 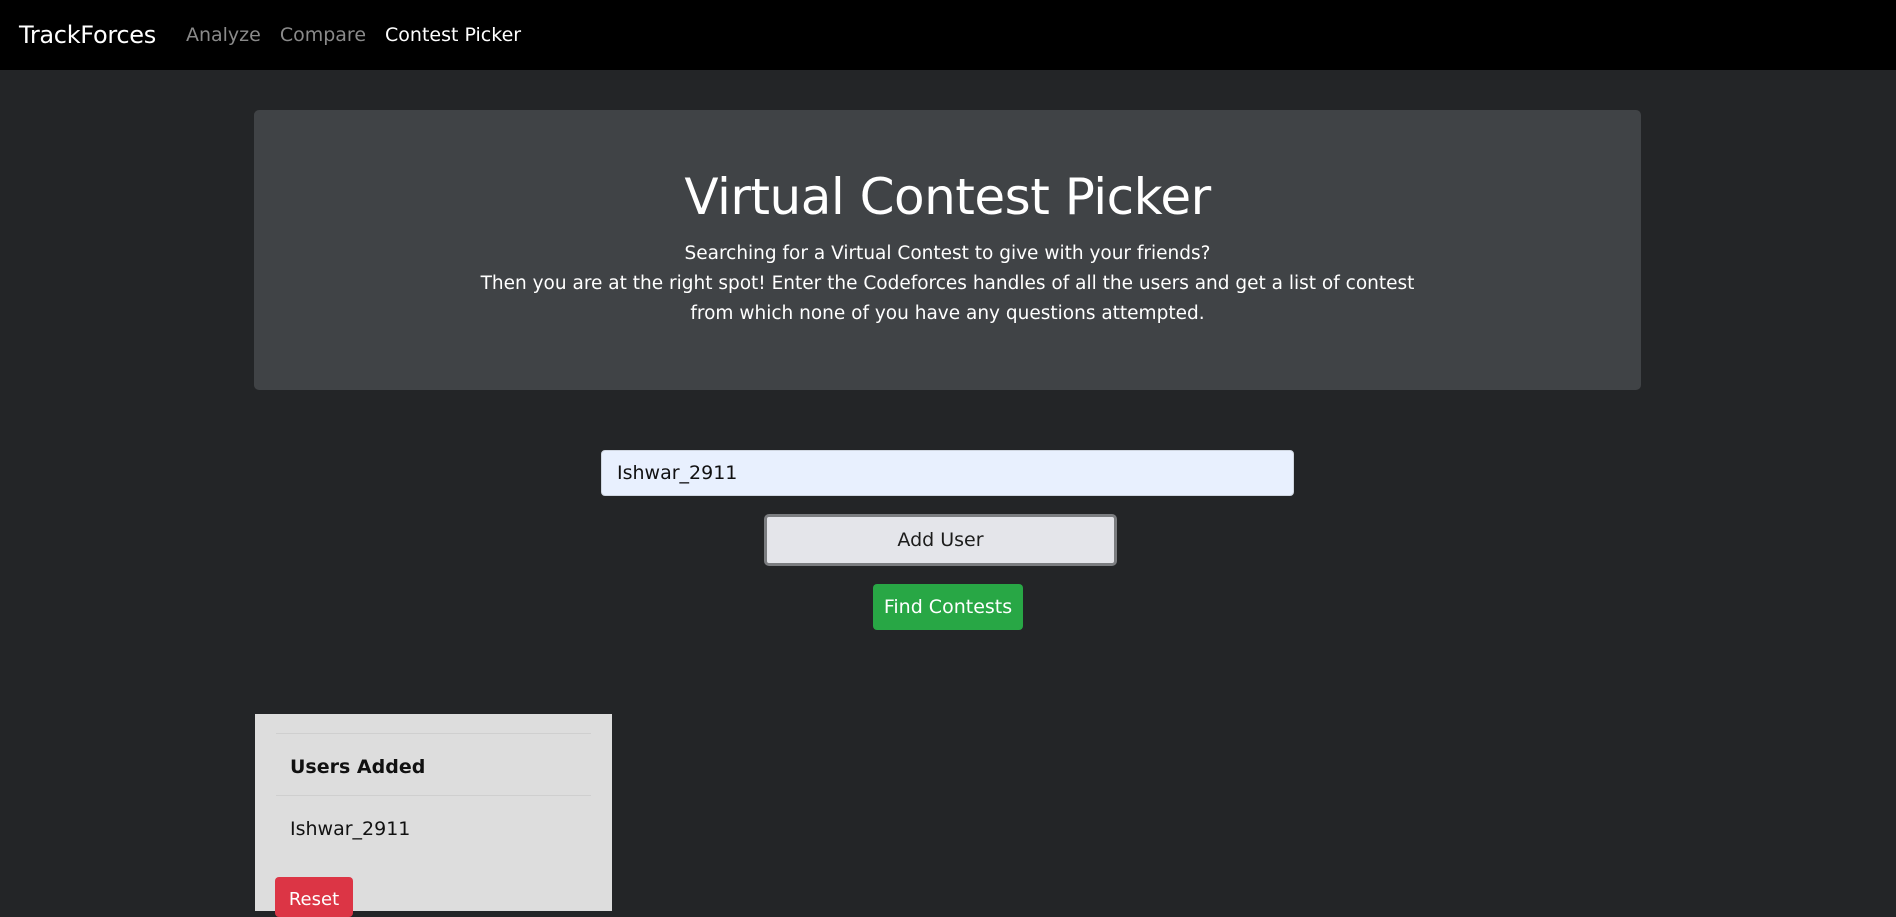 I want to click on nav-link-compare: Compare, so click(x=323, y=35).